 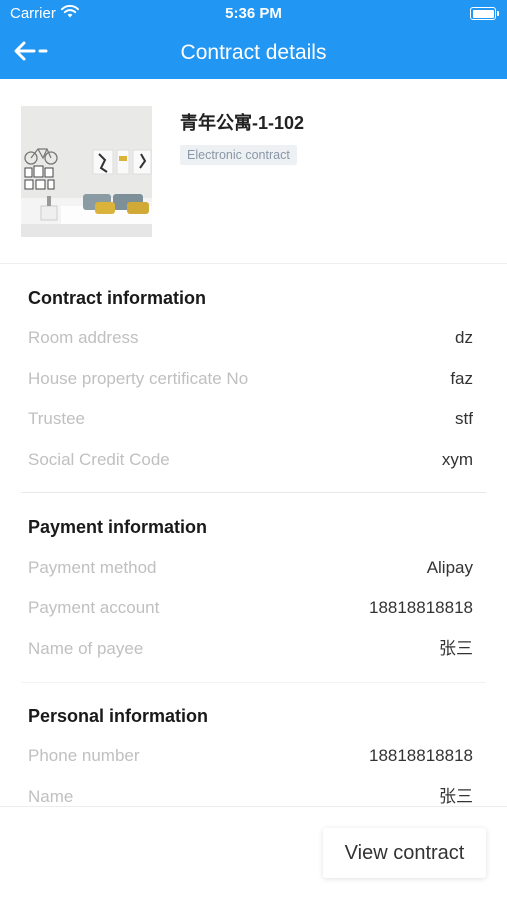 I want to click on row-label: Social Credit Code, so click(x=99, y=459).